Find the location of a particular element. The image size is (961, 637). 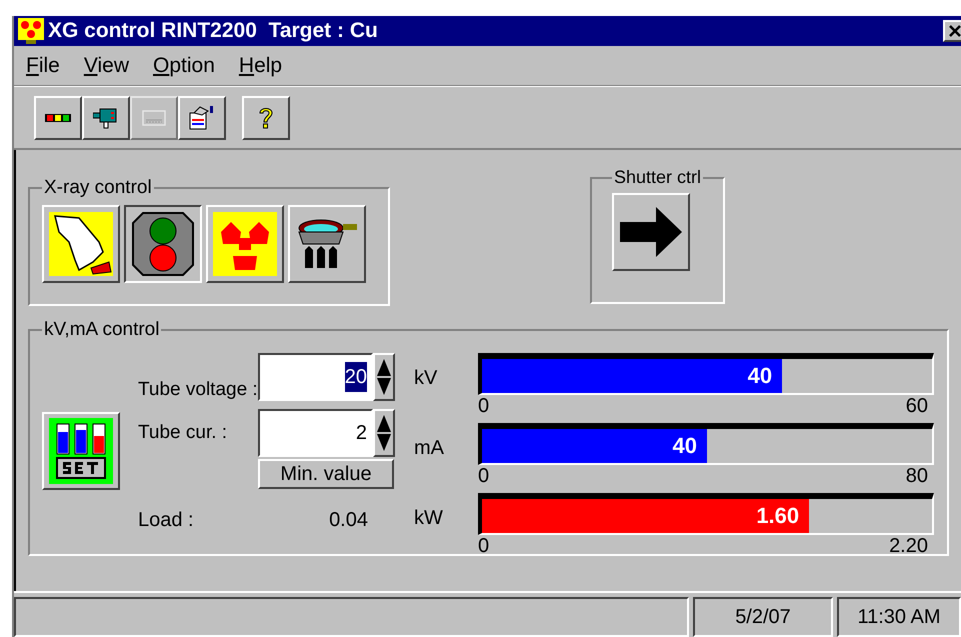

menu-item: Option is located at coordinates (184, 66).